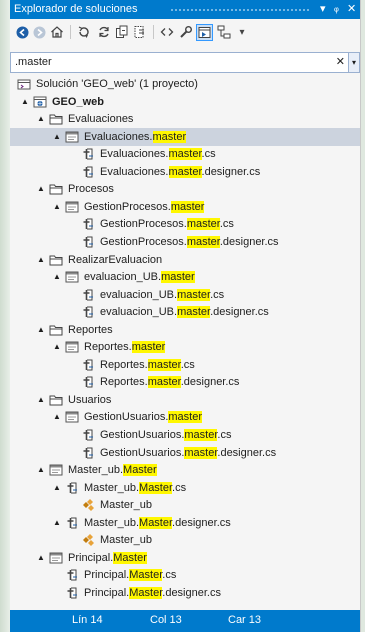 The image size is (365, 632). Describe the element at coordinates (185, 453) in the screenshot. I see `tree-node: GestionUsuarios.master.designer.cs` at that location.